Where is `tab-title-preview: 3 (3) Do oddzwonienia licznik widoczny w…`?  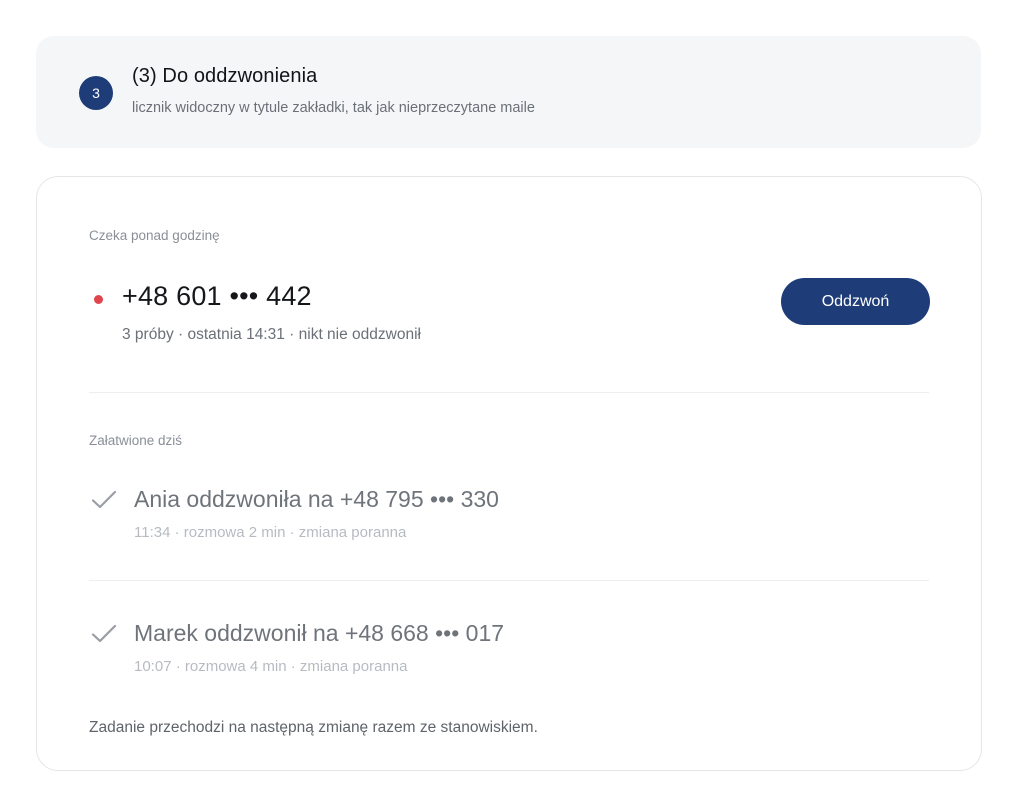
tab-title-preview: 3 (3) Do oddzwonienia licznik widoczny w… is located at coordinates (508, 92).